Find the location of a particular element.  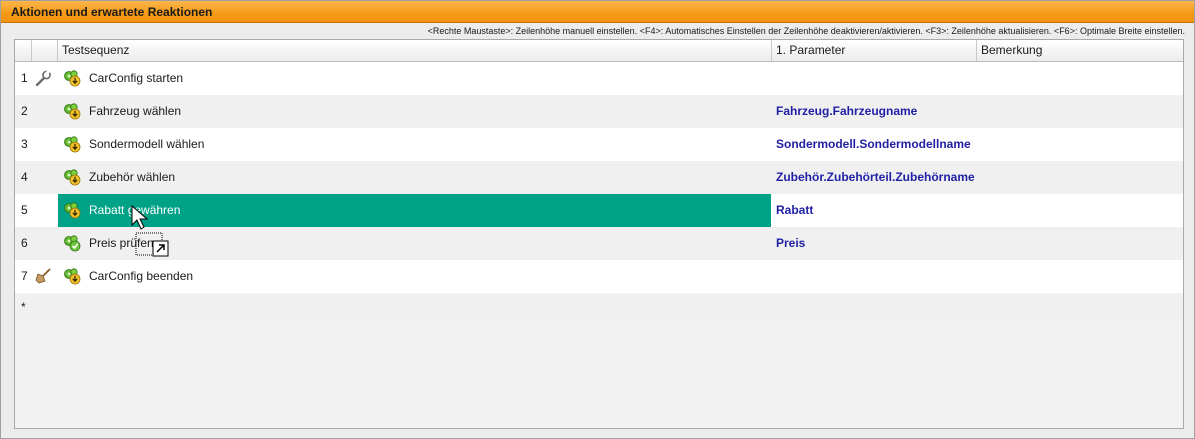

new-row: * is located at coordinates (599, 307).